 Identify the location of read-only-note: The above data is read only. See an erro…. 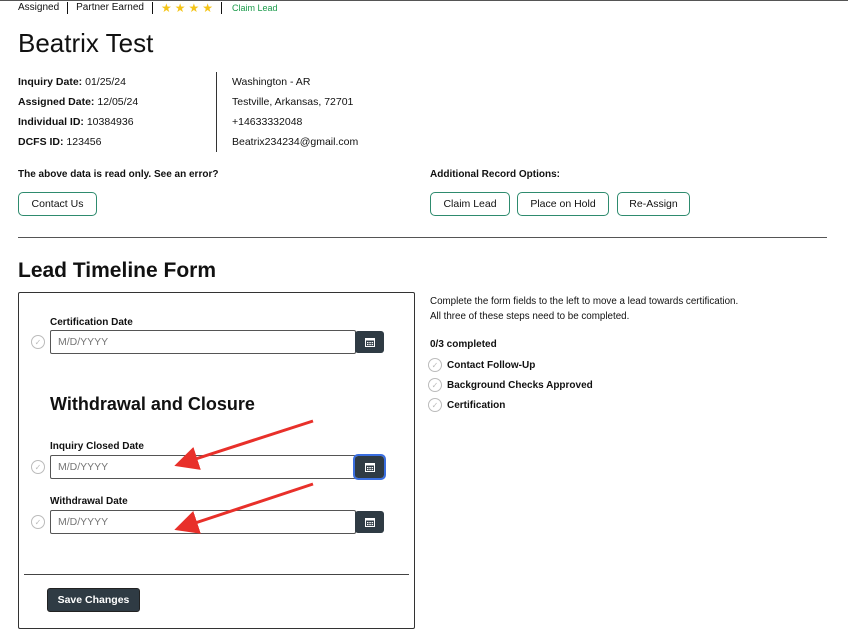
(118, 174).